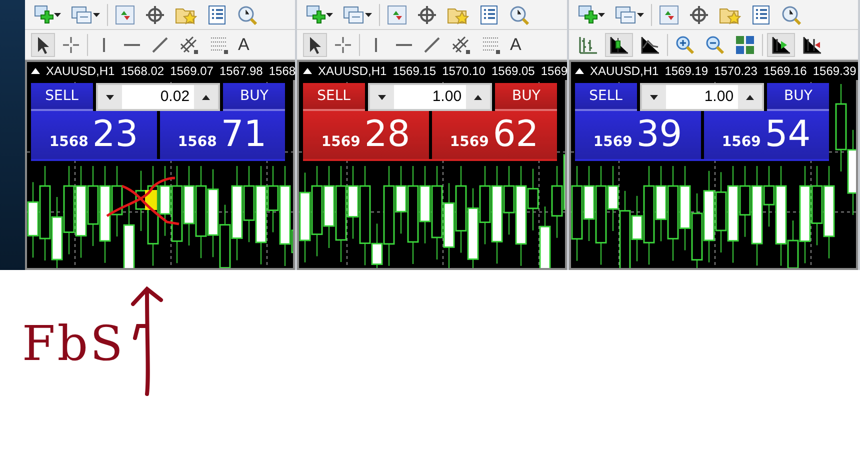 The height and width of the screenshot is (460, 860). I want to click on zoom-in-icon, so click(685, 44).